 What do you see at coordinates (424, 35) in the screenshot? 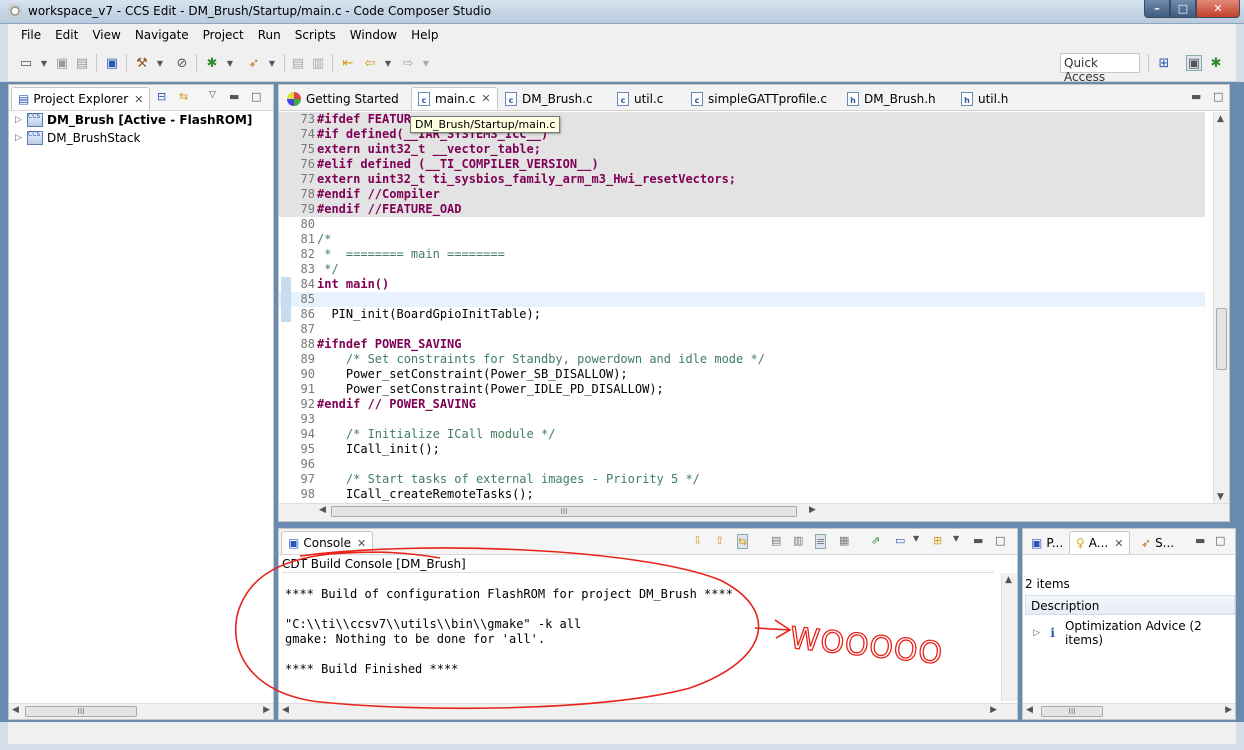
I see `menu-help: Help` at bounding box center [424, 35].